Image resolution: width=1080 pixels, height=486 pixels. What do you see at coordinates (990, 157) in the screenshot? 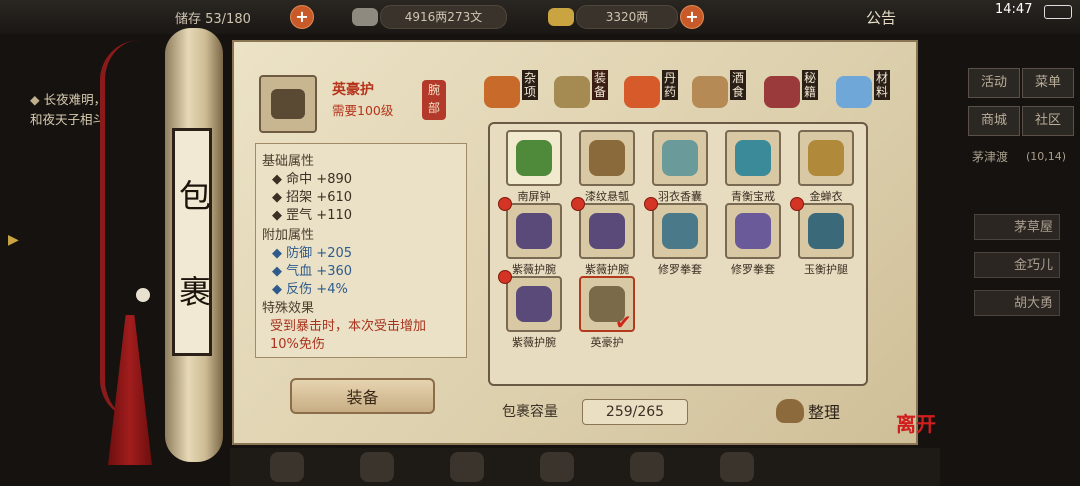
I see `location-name: 茅津渡` at bounding box center [990, 157].